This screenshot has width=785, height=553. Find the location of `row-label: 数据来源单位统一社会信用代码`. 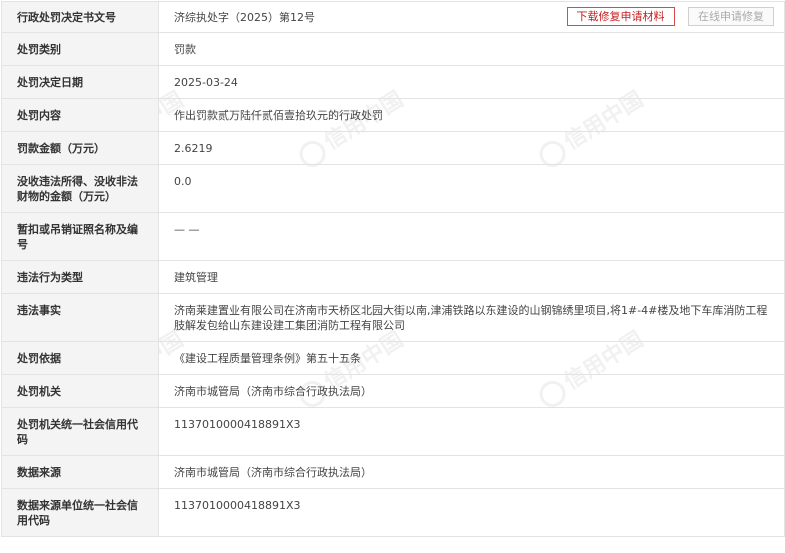

row-label: 数据来源单位统一社会信用代码 is located at coordinates (80, 512).